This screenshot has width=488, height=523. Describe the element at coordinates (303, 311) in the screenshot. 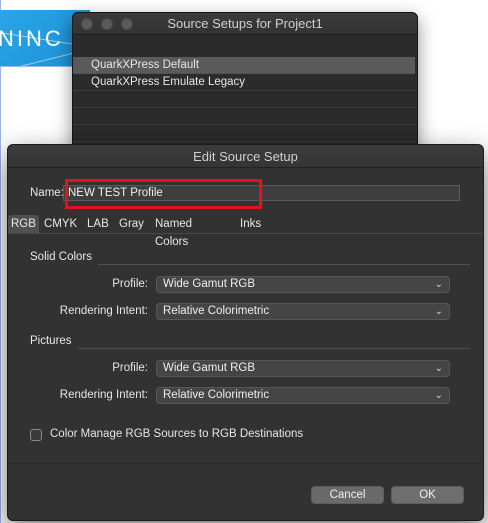

I see `solid-rendering-intent-select: Relative Colorimetric ⌄` at that location.